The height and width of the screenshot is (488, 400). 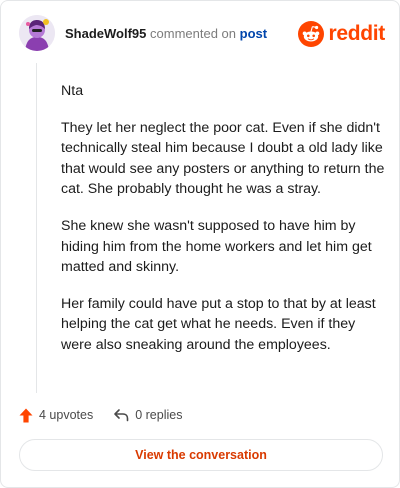 I want to click on reply-arrow-icon, so click(x=121, y=415).